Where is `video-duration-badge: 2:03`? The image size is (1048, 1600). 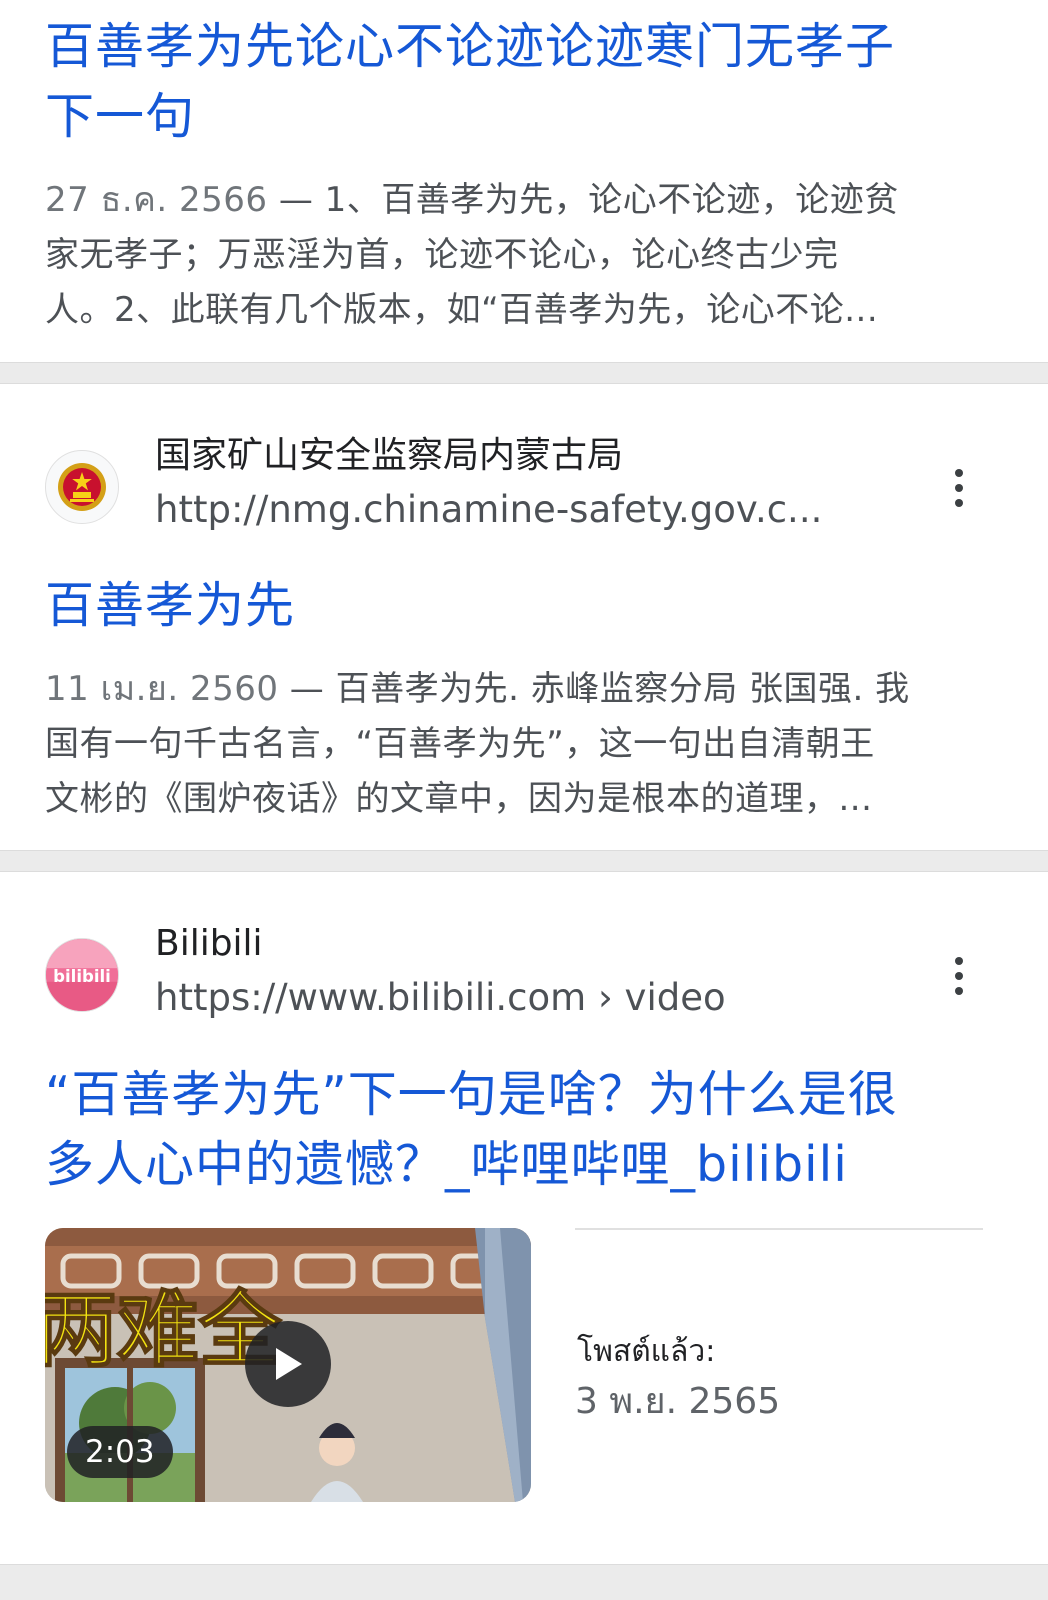 video-duration-badge: 2:03 is located at coordinates (120, 1452).